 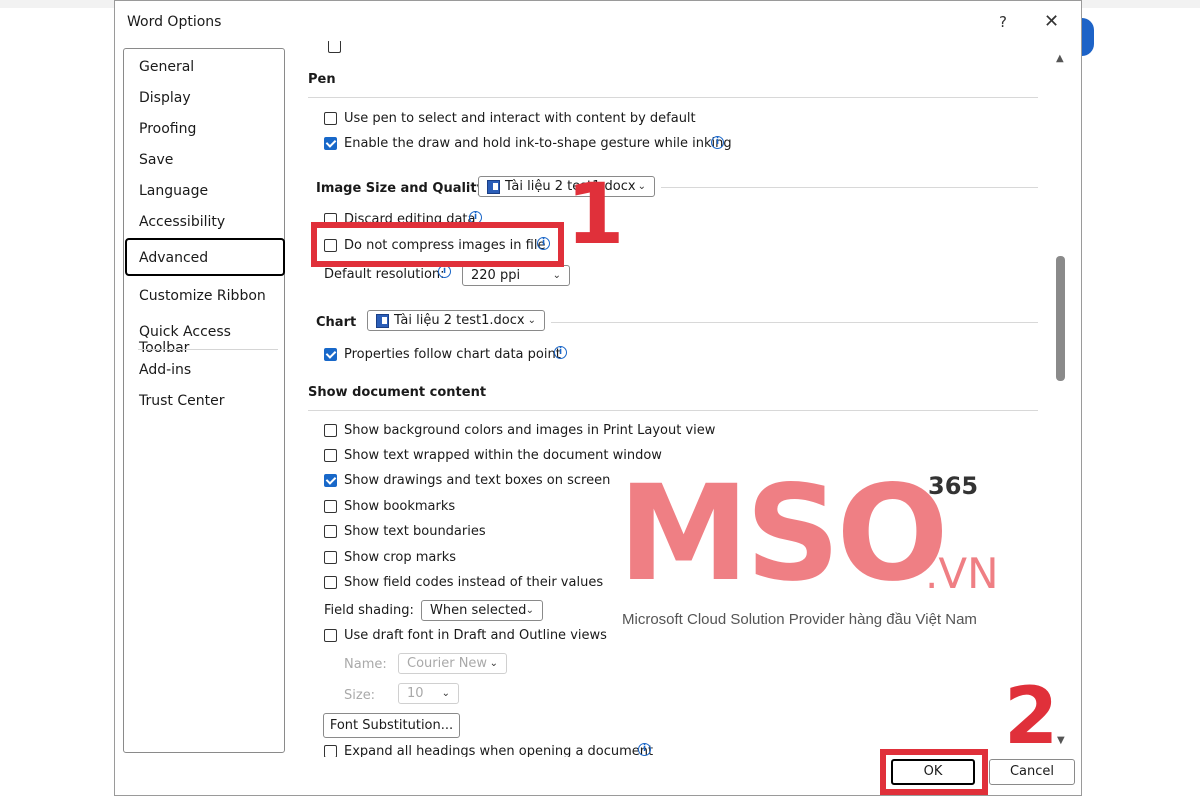 I want to click on show-crop-marks-label: Show crop marks, so click(x=400, y=557).